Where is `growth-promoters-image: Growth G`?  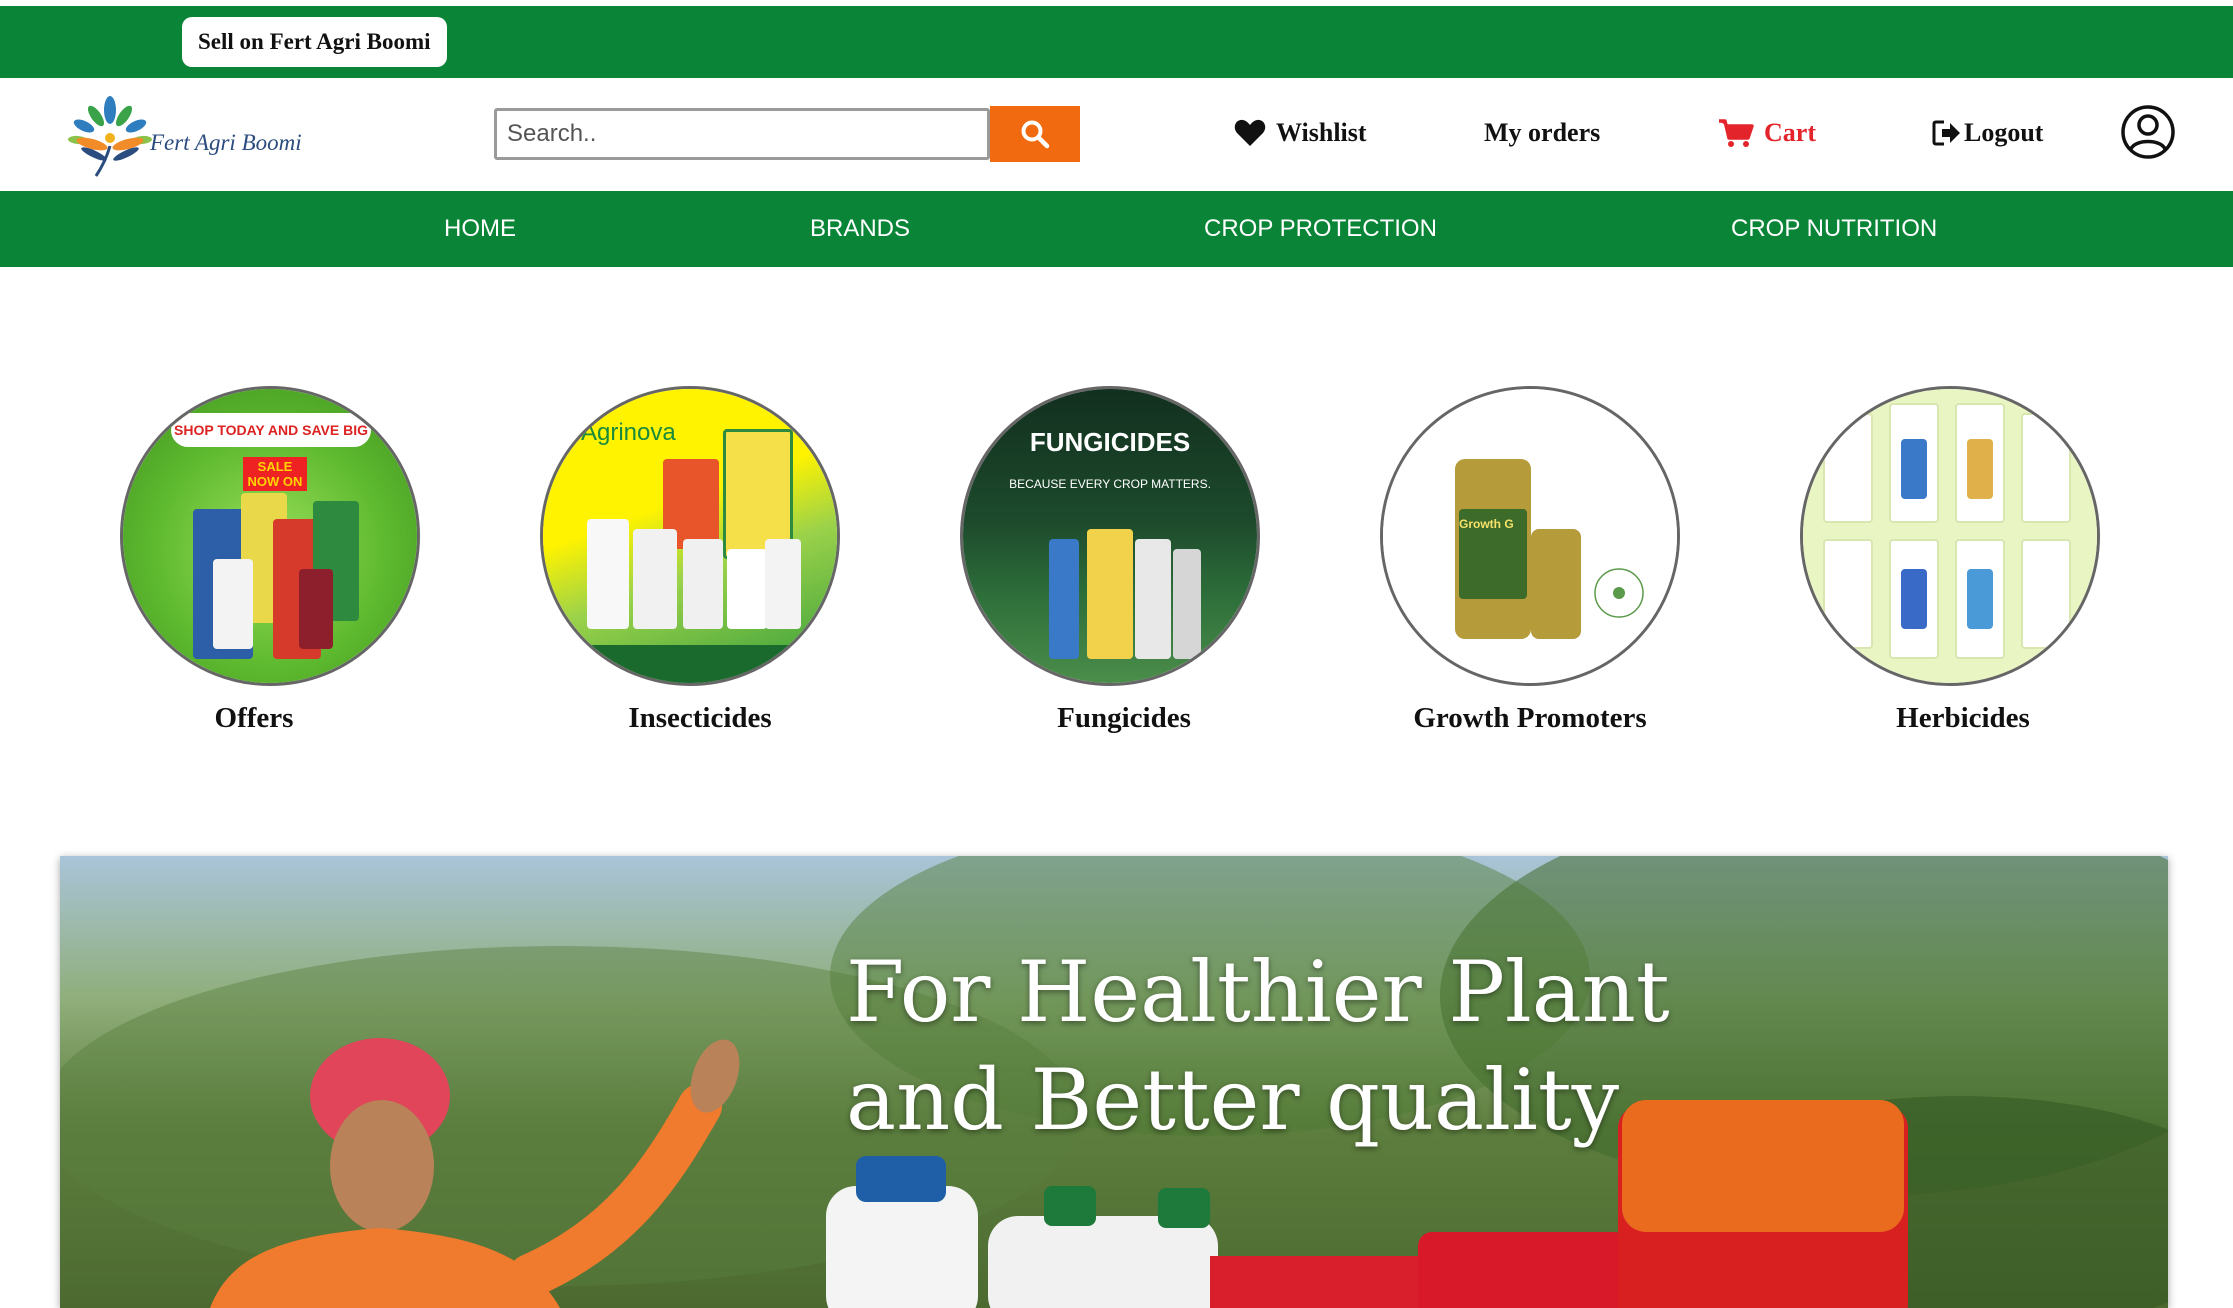
growth-promoters-image: Growth G is located at coordinates (1530, 536).